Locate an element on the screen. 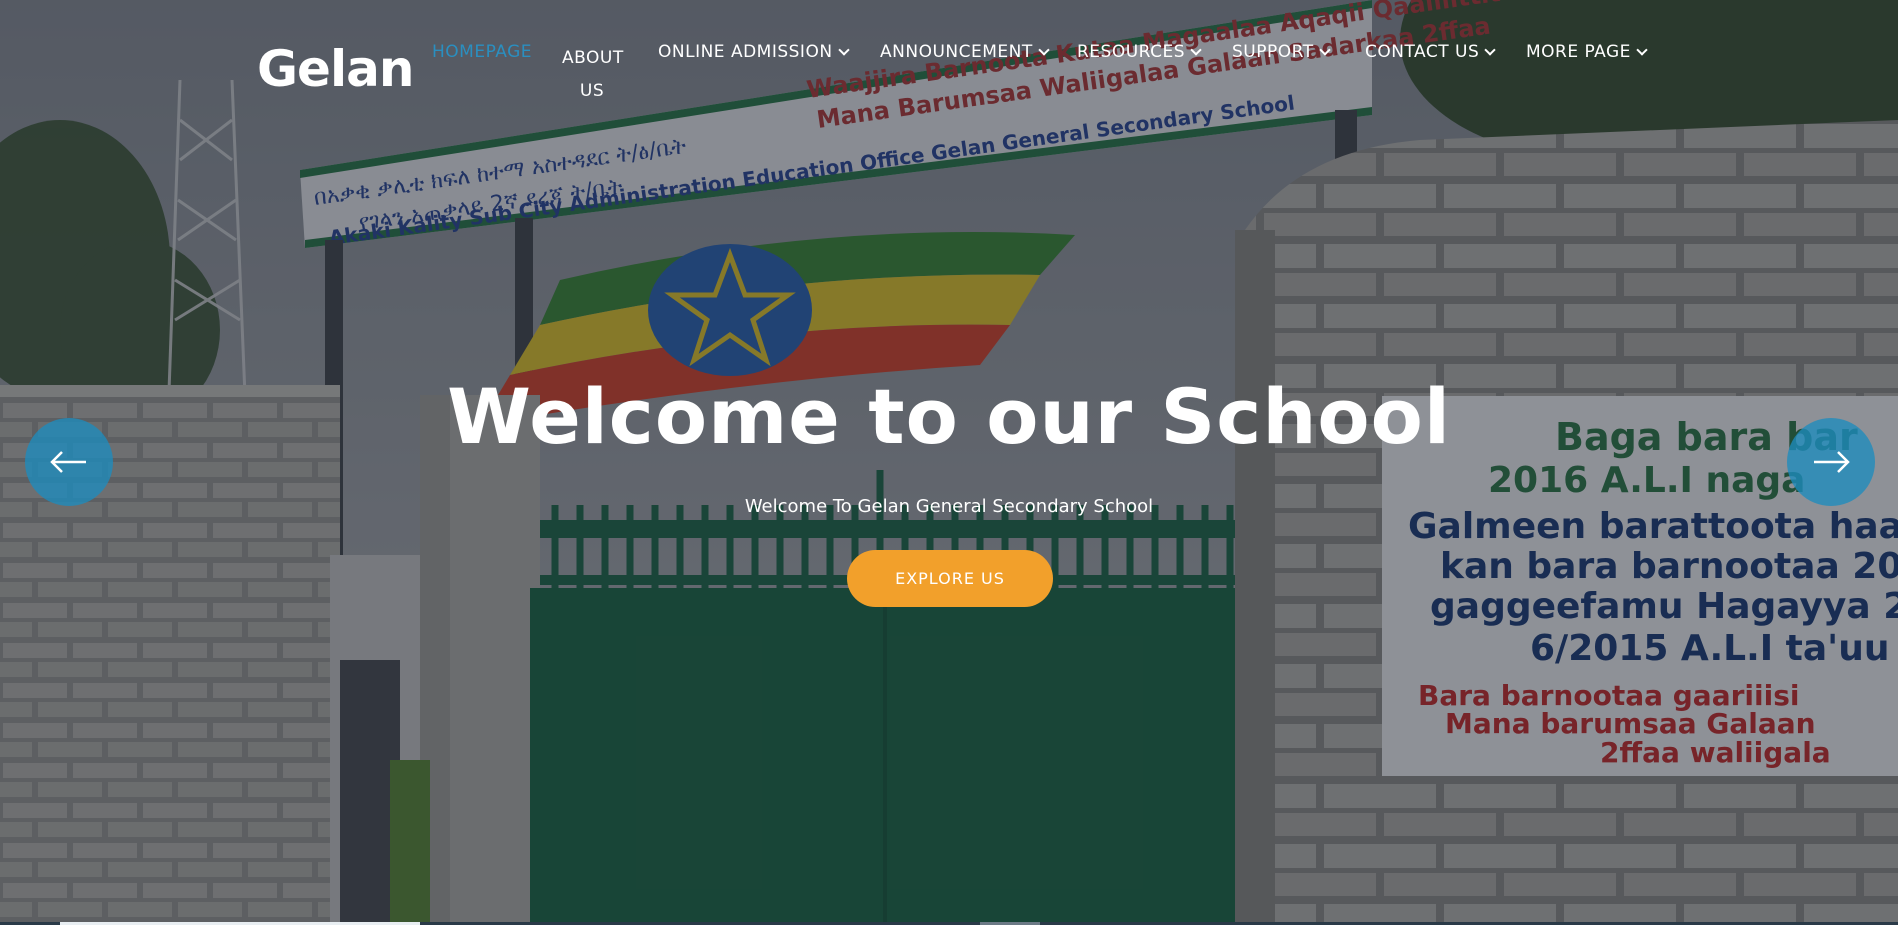 This screenshot has height=925, width=1898. nav-resources: RESOURCES is located at coordinates (1139, 52).